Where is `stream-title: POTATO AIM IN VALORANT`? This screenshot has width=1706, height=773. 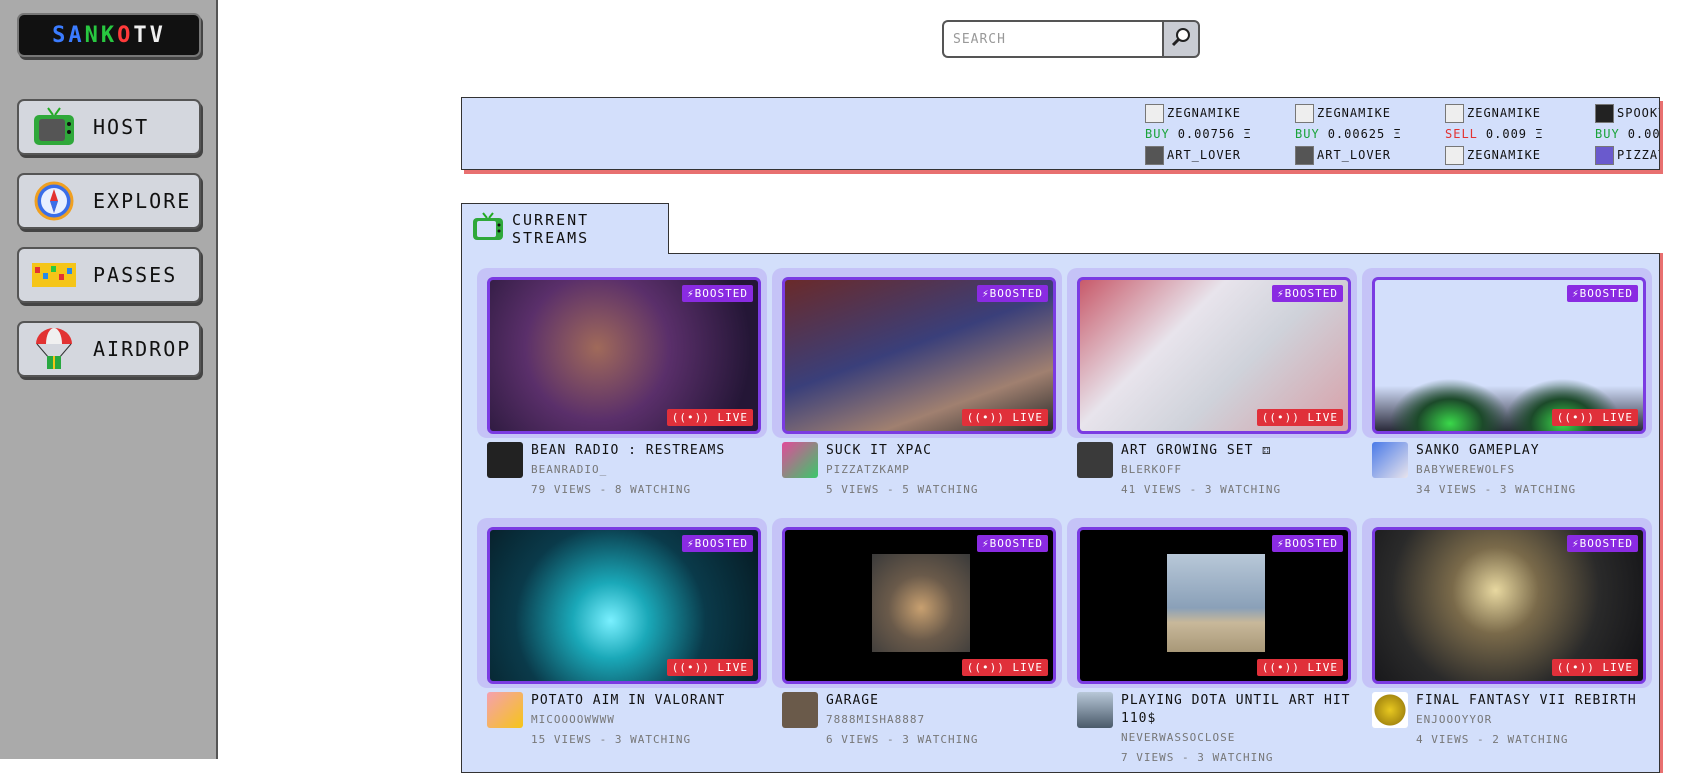
stream-title: POTATO AIM IN VALORANT is located at coordinates (648, 701).